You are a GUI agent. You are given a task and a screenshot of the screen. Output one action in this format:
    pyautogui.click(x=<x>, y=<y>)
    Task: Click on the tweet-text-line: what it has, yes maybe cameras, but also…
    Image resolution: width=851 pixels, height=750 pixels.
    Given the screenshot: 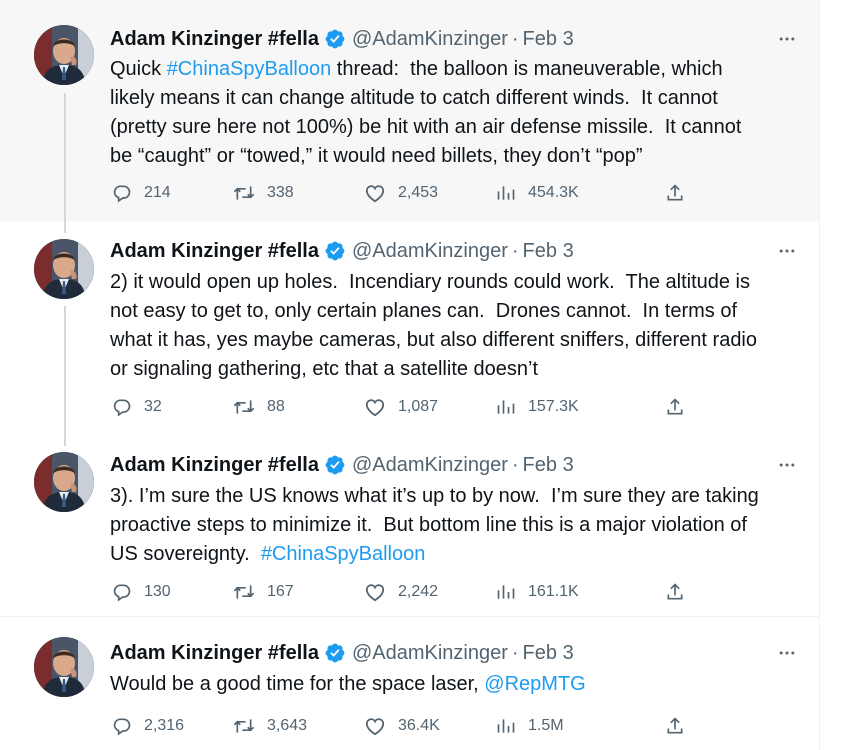 What is the action you would take?
    pyautogui.click(x=455, y=340)
    